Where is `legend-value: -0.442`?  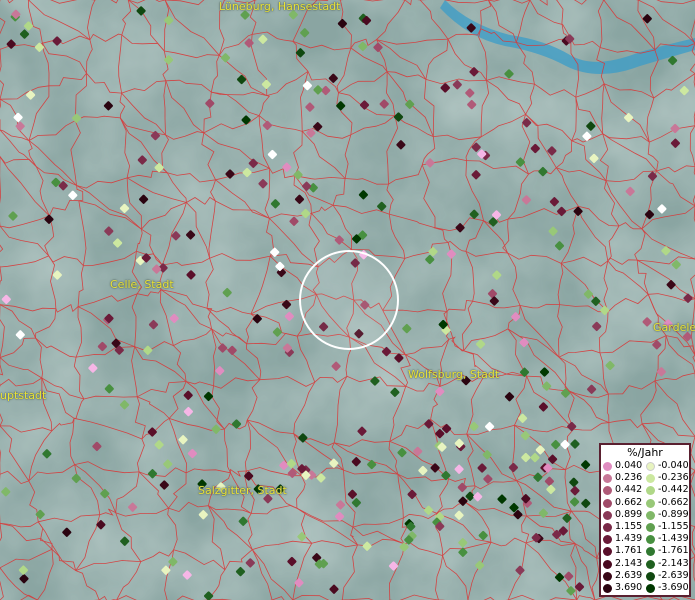
legend-value: -0.442 is located at coordinates (673, 490).